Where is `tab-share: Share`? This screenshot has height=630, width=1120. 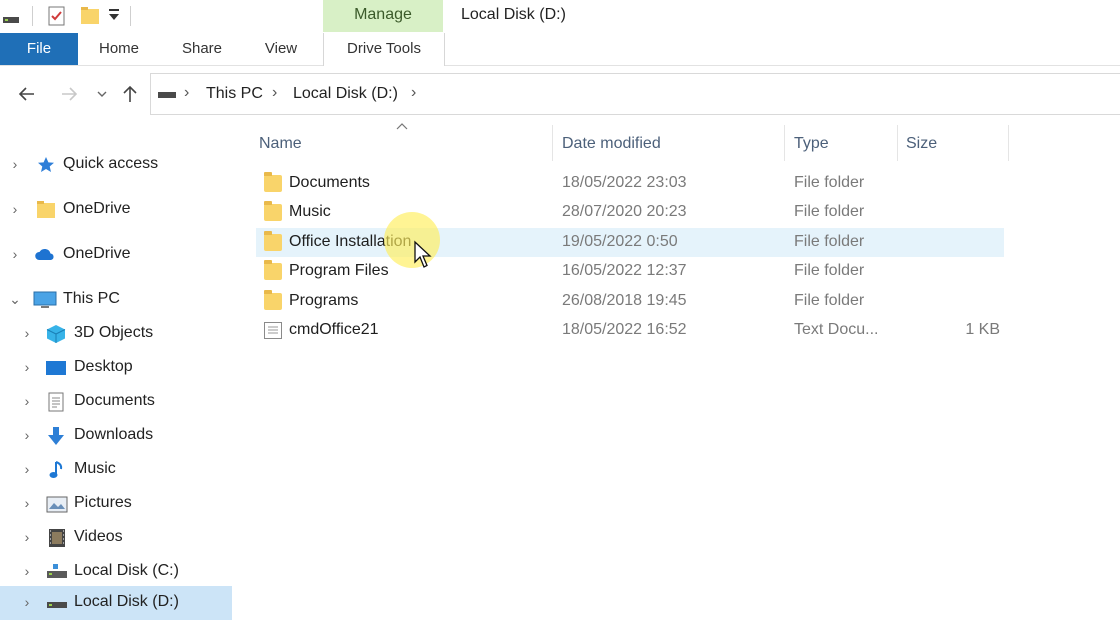
tab-share: Share is located at coordinates (202, 49).